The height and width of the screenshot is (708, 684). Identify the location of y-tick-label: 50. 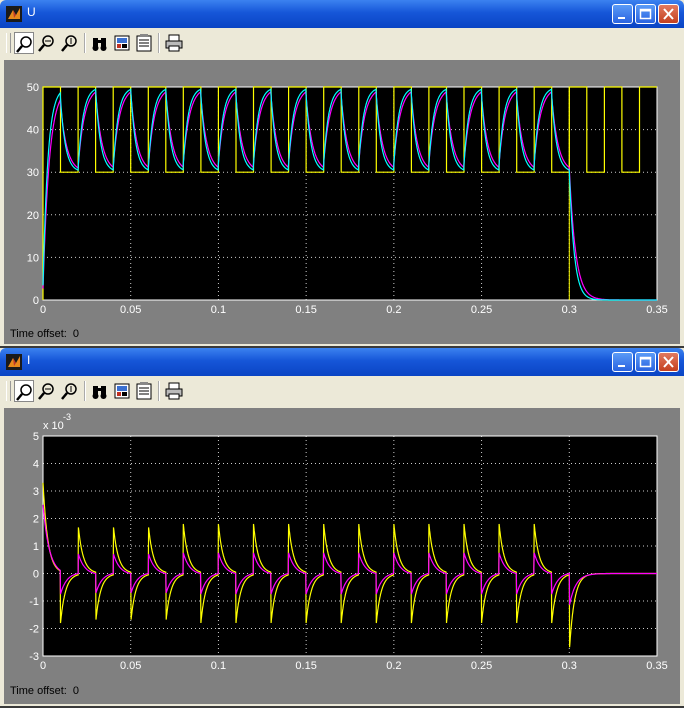
(33, 88).